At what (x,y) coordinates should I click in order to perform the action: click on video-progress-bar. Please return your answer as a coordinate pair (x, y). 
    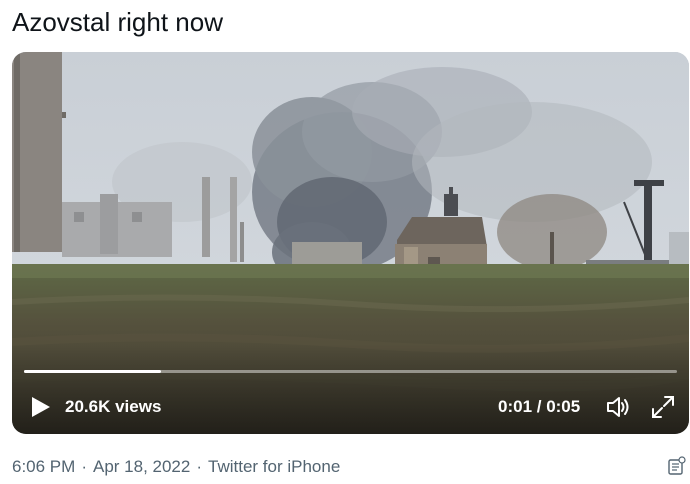
    Looking at the image, I should click on (350, 371).